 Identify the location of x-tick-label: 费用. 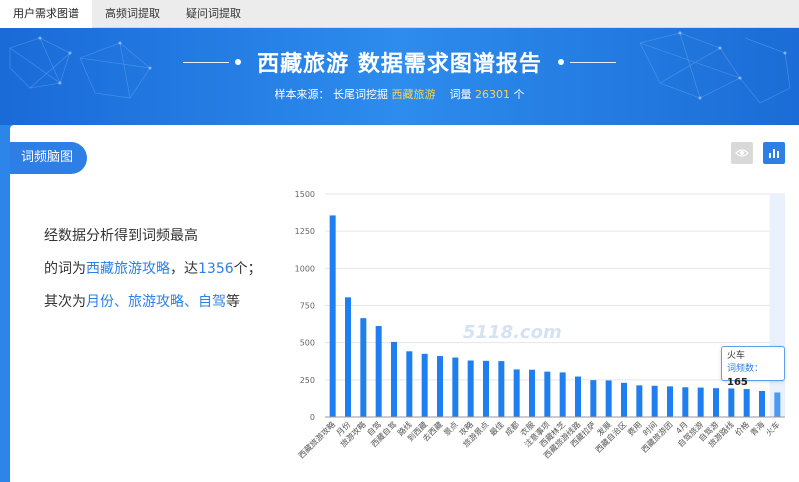
(634, 428).